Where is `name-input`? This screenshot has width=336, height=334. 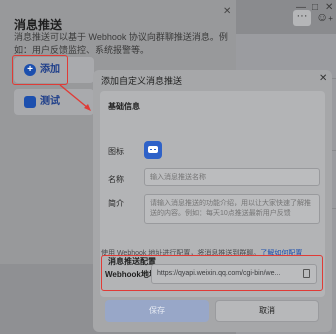 name-input is located at coordinates (232, 177).